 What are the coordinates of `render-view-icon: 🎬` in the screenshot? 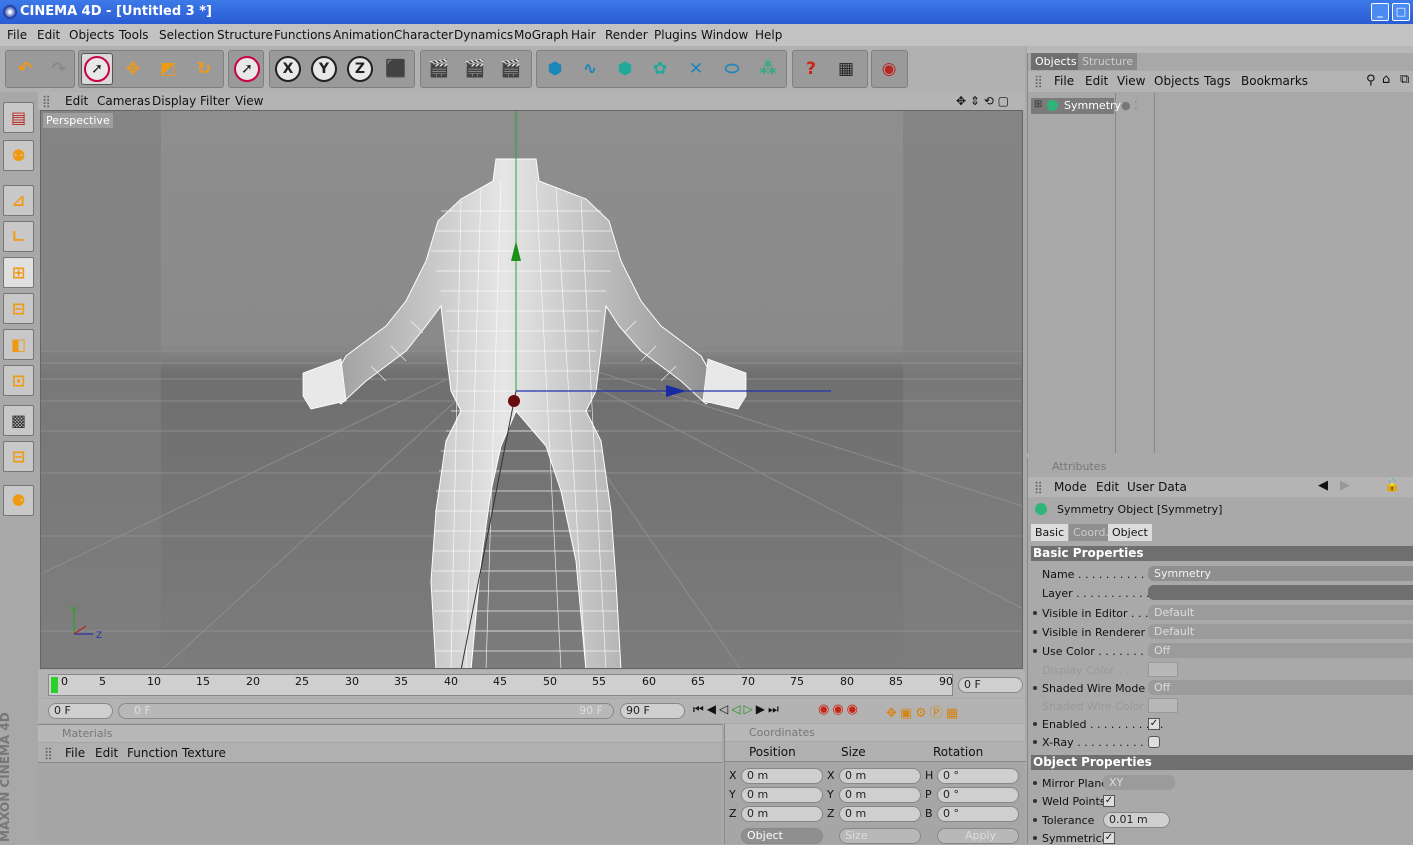 It's located at (439, 69).